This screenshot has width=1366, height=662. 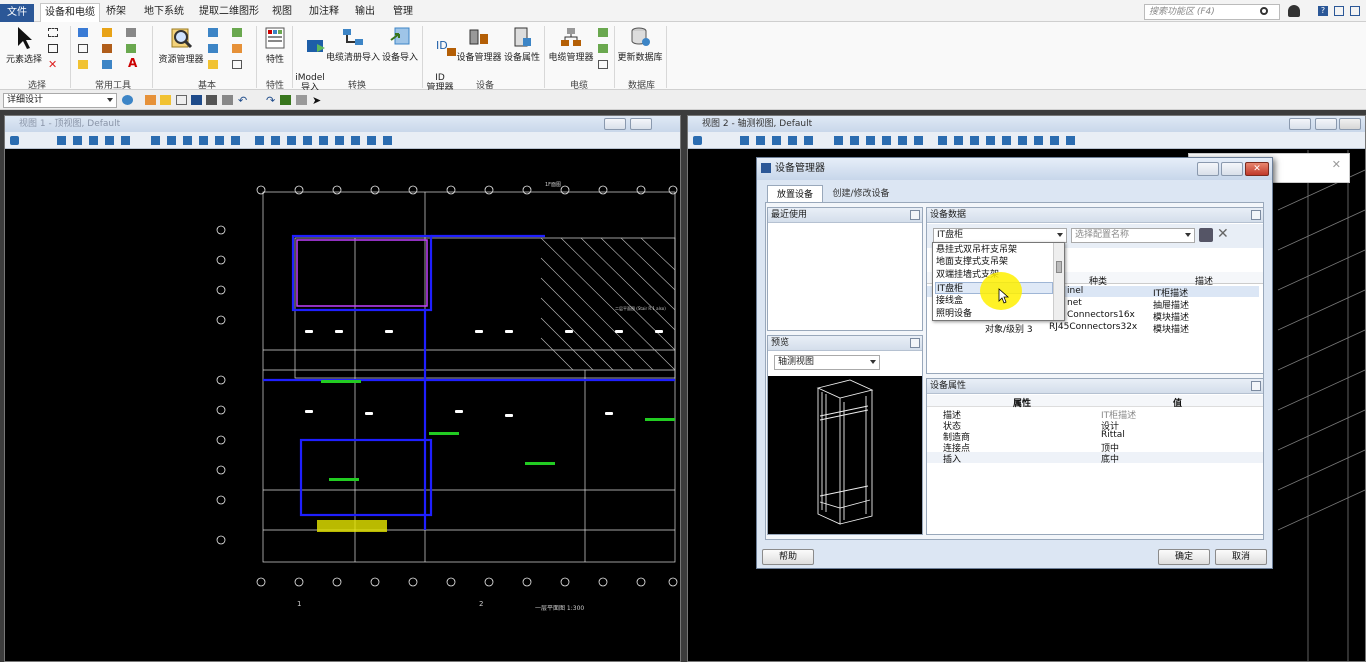 What do you see at coordinates (243, 100) in the screenshot?
I see `undo-icon: ↶` at bounding box center [243, 100].